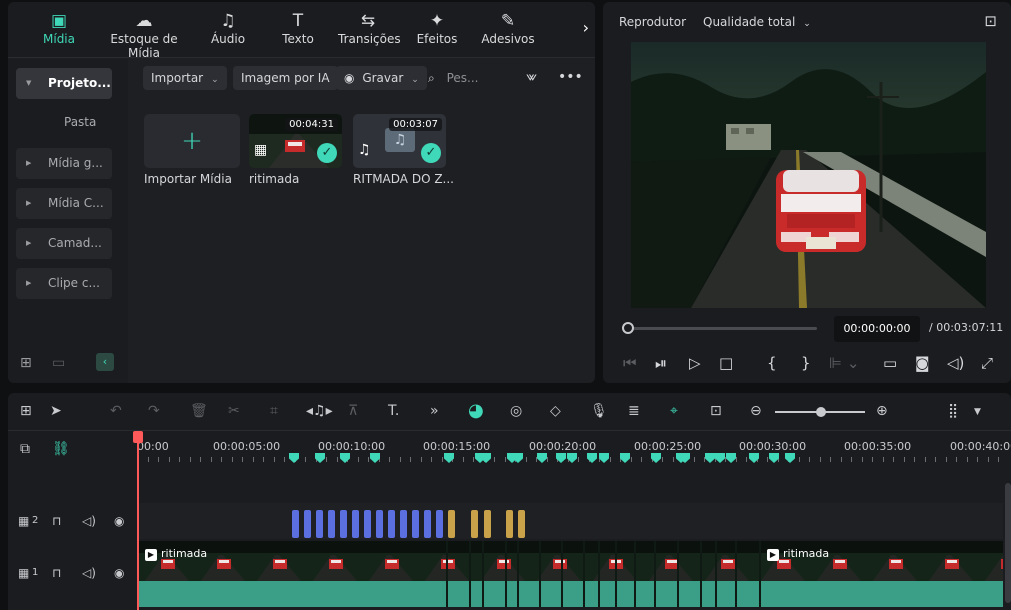 This screenshot has width=1011, height=610. I want to click on tab-stock-media: ☁ Estoque de Mídia, so click(144, 35).